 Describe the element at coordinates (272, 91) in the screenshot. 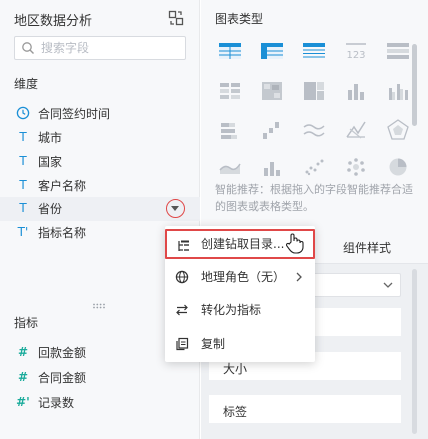

I see `heatmap-chart-icon` at that location.